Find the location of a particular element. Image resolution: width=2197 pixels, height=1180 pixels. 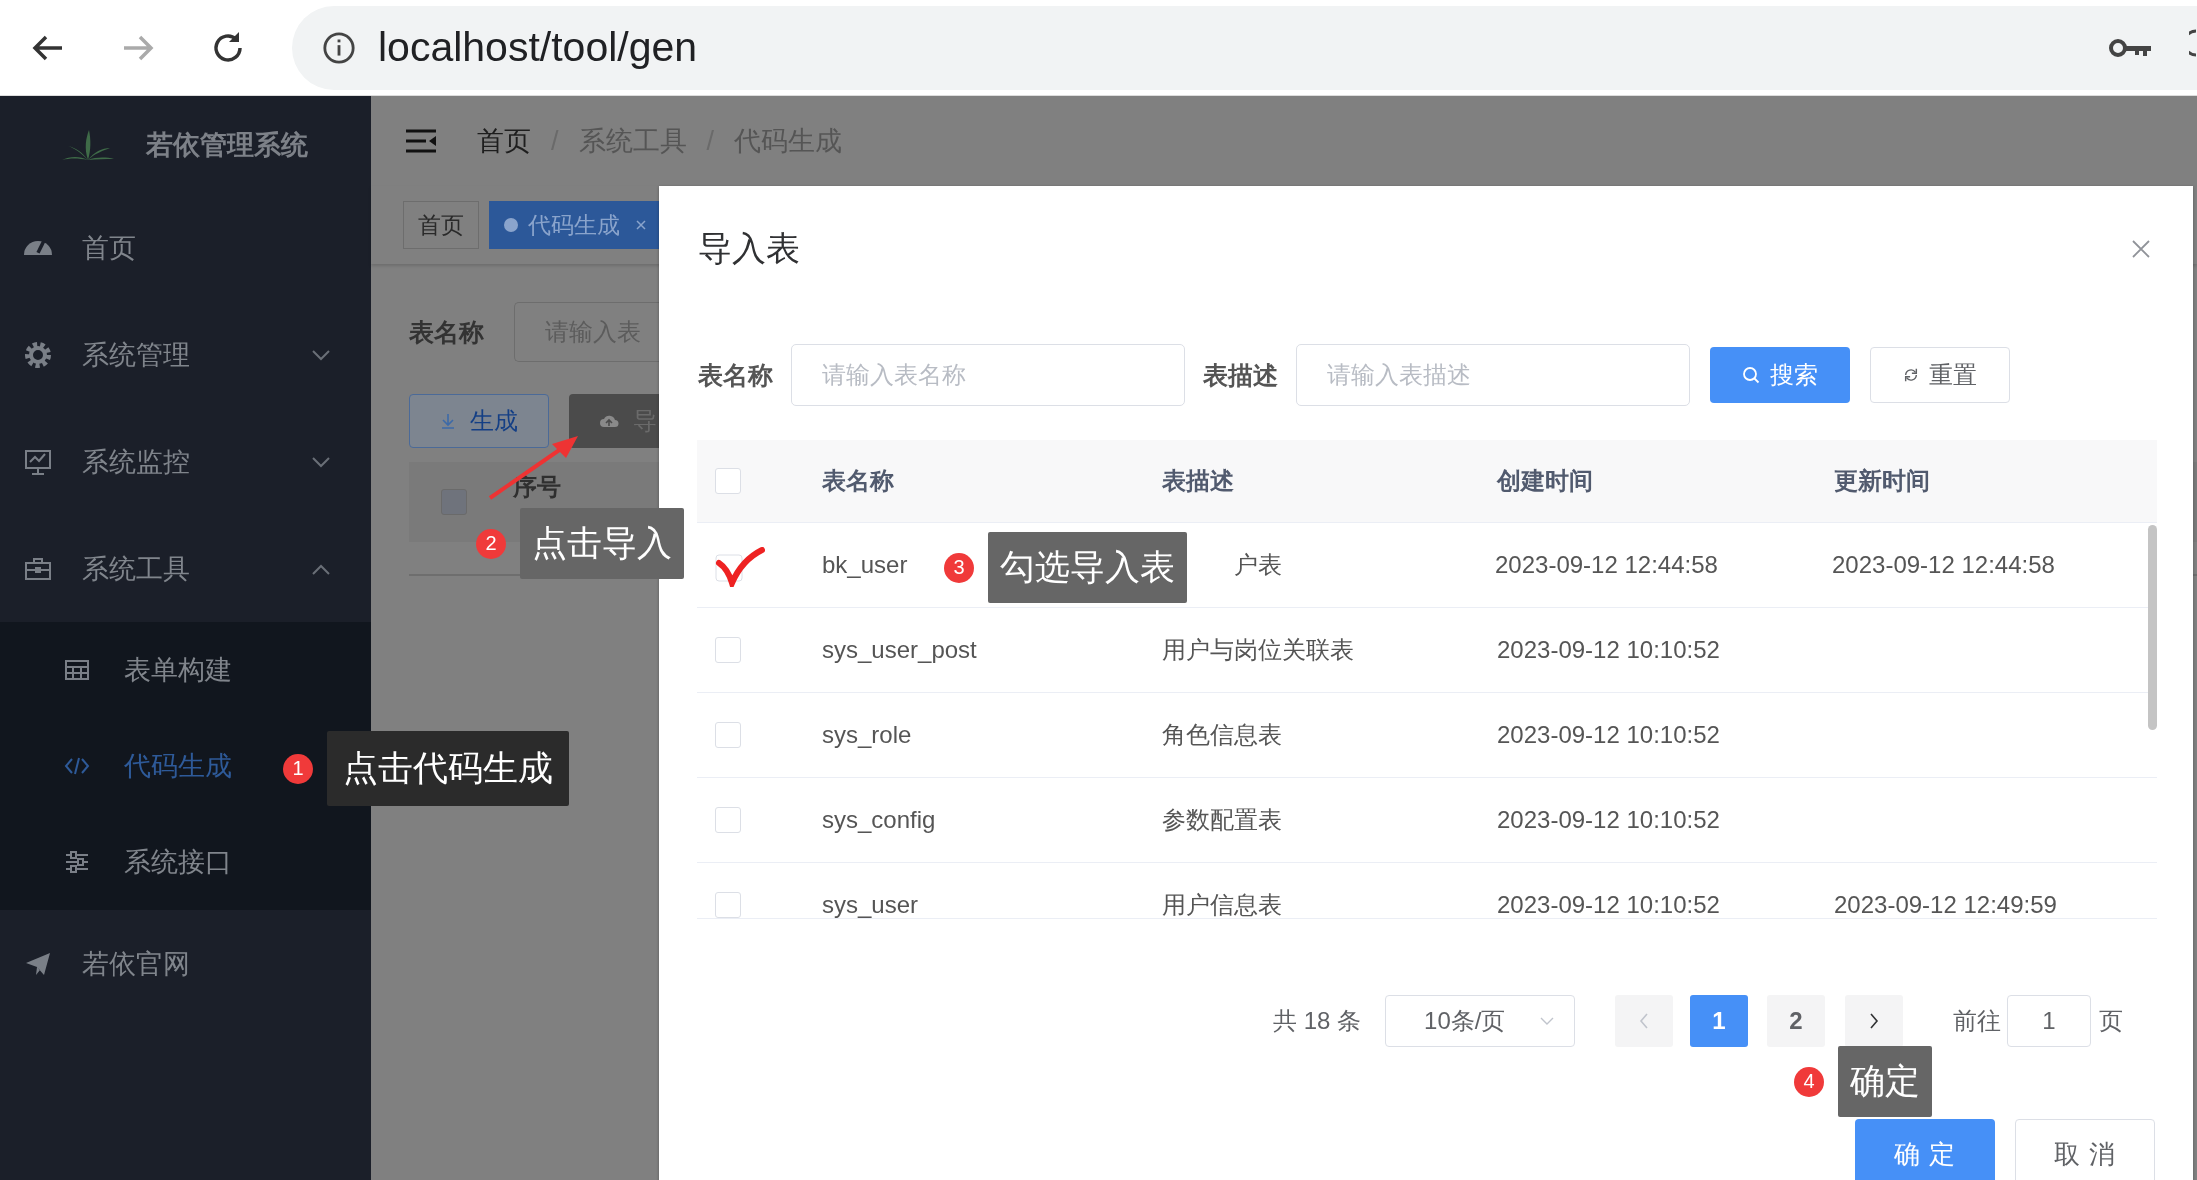

page-size-select: 10条/页 is located at coordinates (1480, 1021).